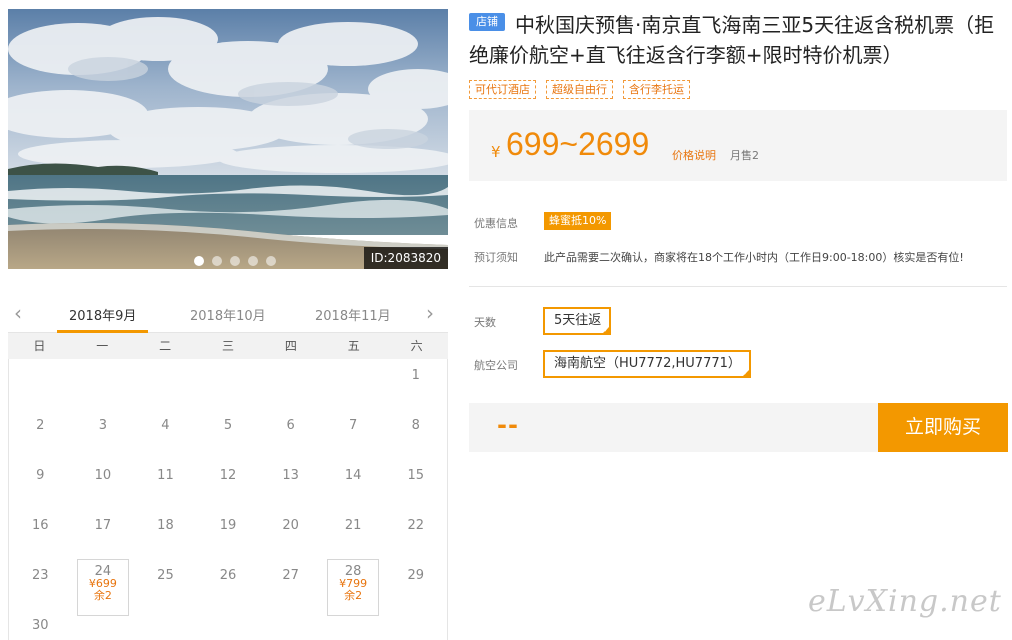 This screenshot has height=640, width=1012. I want to click on calendar-day: 20, so click(290, 534).